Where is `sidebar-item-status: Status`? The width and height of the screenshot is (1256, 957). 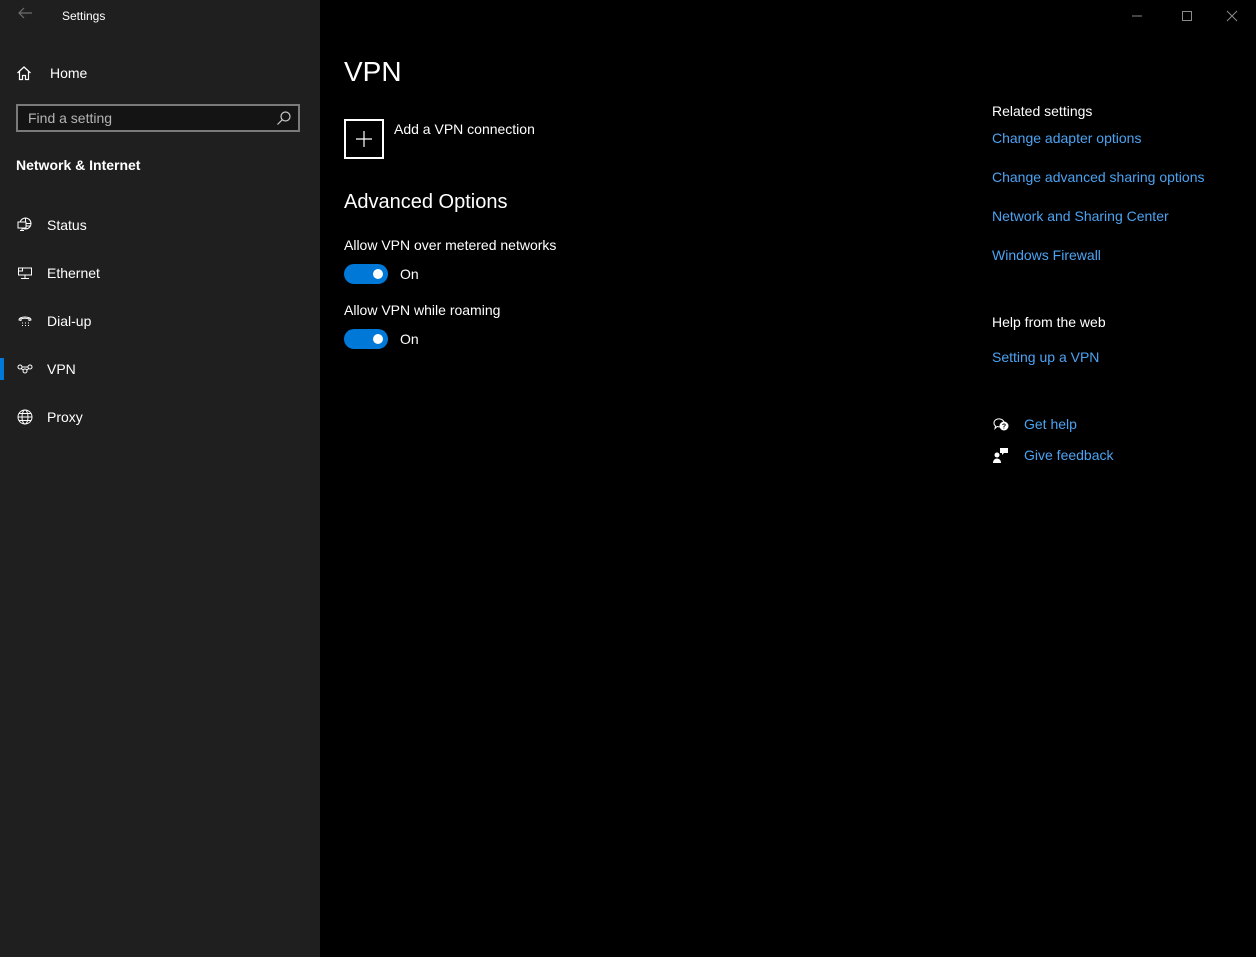
sidebar-item-status: Status is located at coordinates (160, 225).